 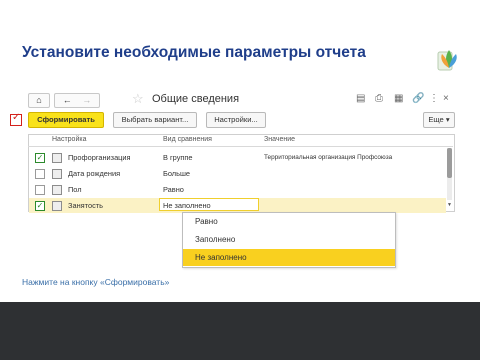 What do you see at coordinates (16, 119) in the screenshot?
I see `step-marker-checkbox: ✓` at bounding box center [16, 119].